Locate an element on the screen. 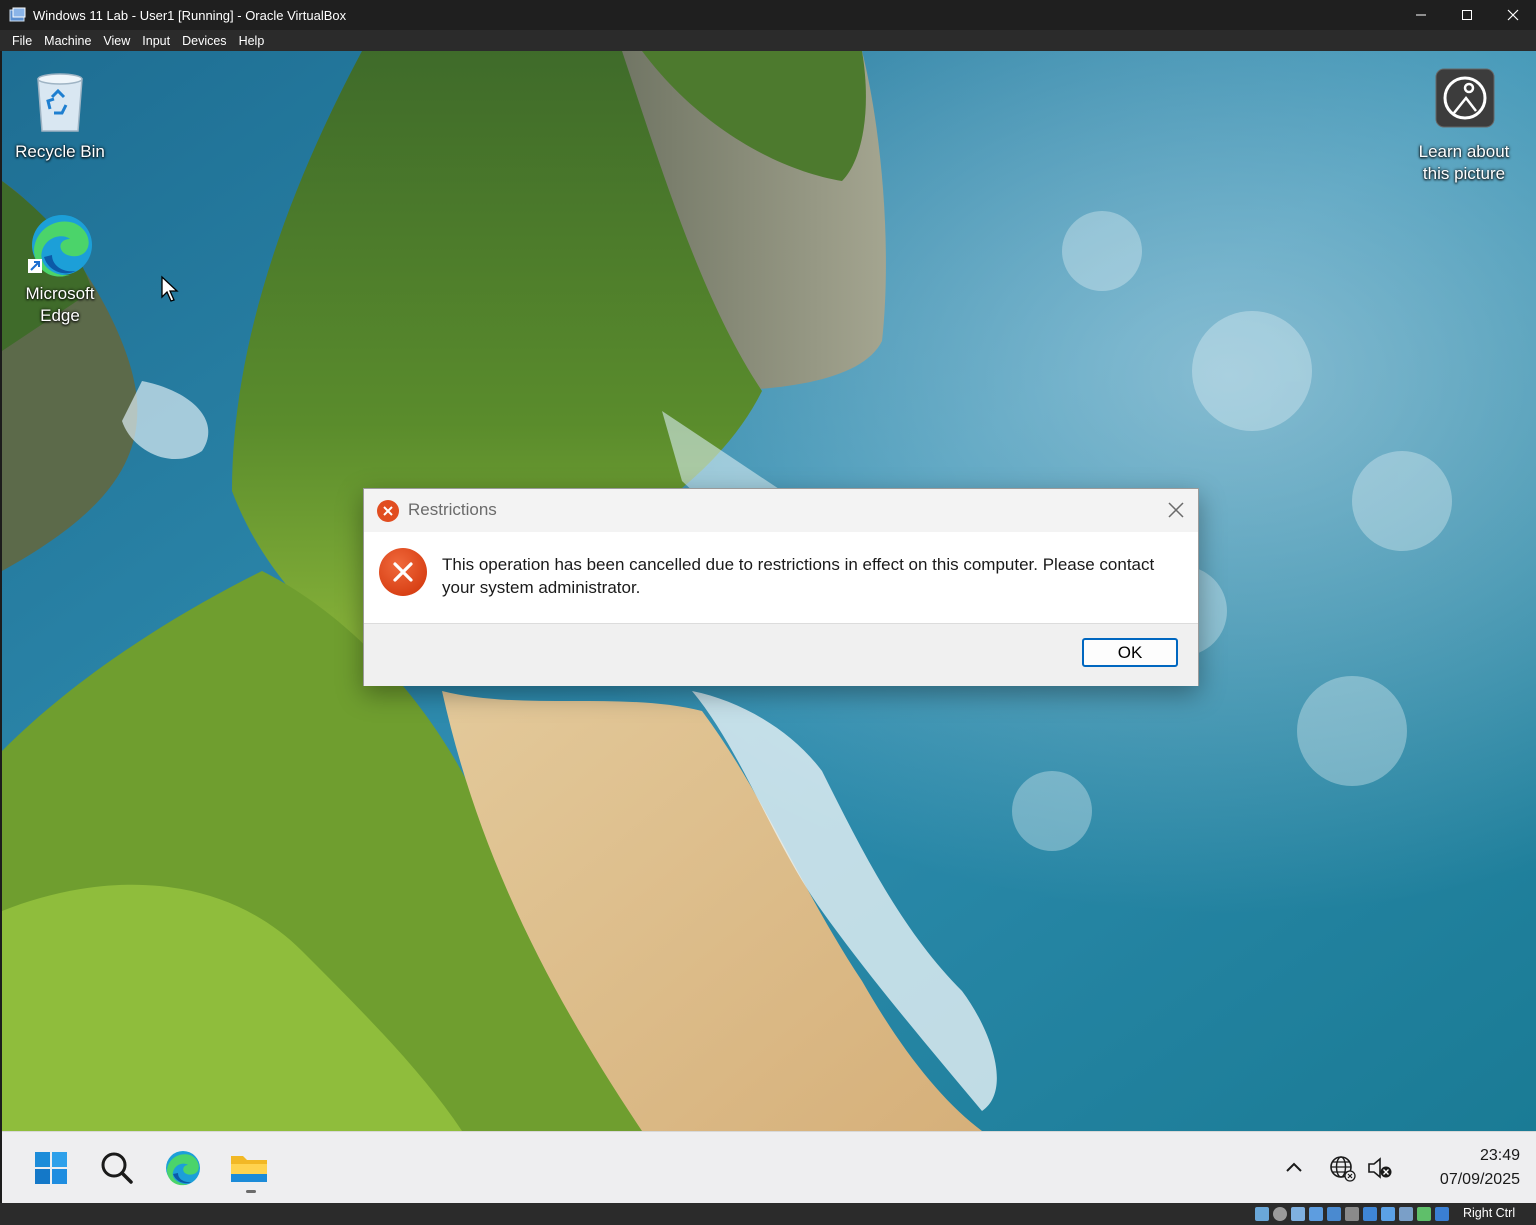  optical-drive-icon is located at coordinates (1280, 1214).